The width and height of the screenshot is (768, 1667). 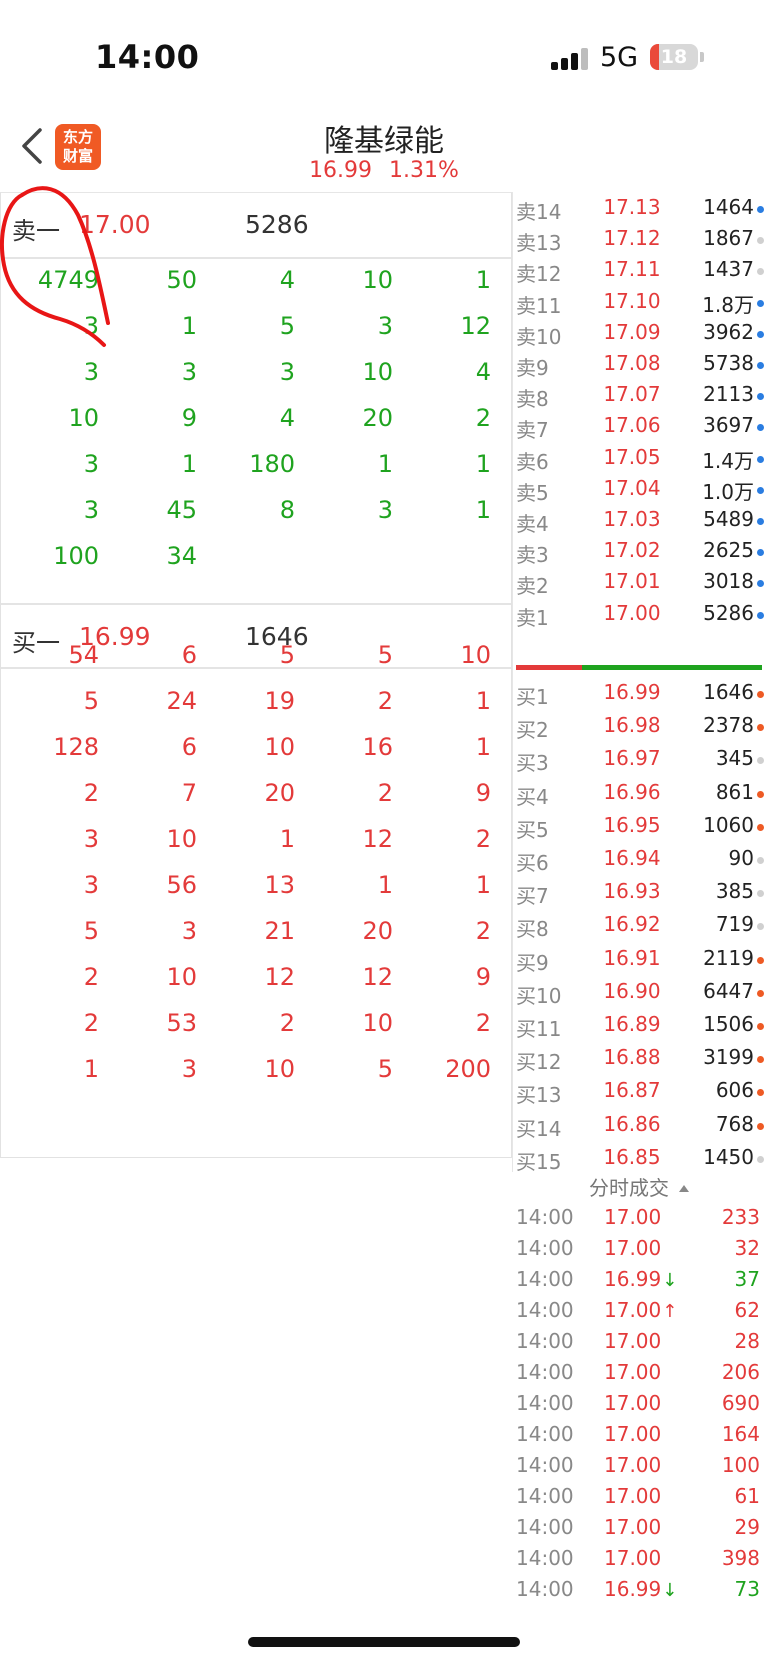 What do you see at coordinates (68, 280) in the screenshot?
I see `queue-volume: 4749` at bounding box center [68, 280].